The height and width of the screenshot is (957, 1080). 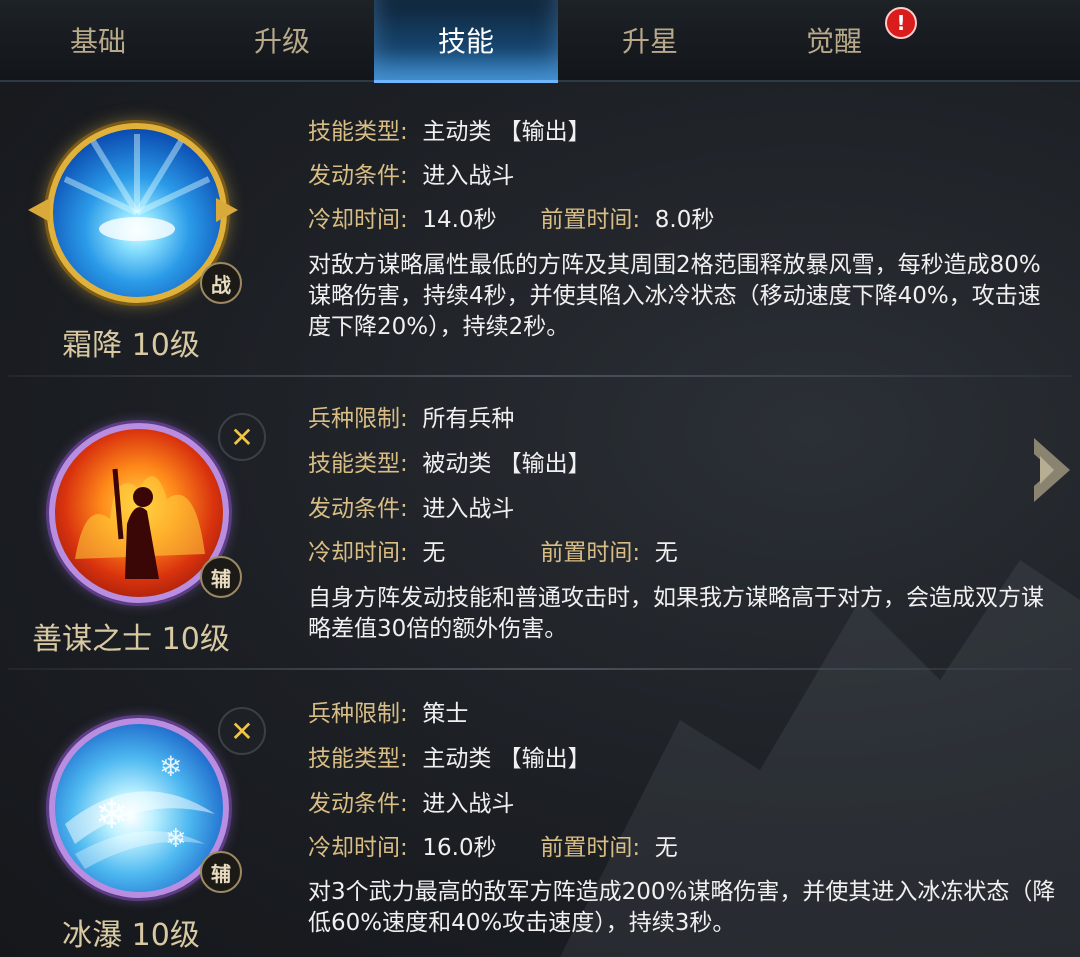 I want to click on timing-row: 冷却时间: 16.0秒 前置时间: 无, so click(x=493, y=848).